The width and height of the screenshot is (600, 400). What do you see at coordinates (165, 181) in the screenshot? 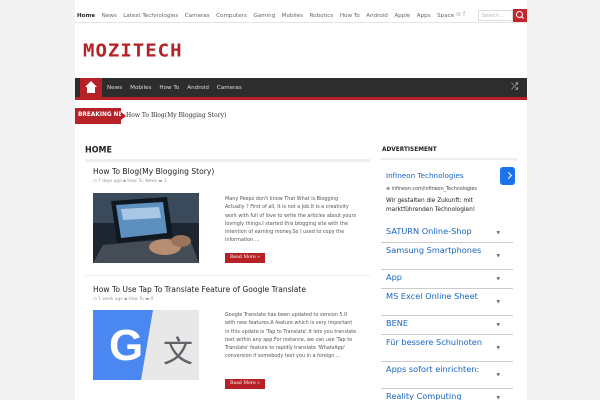
I see `post-comments: 1` at bounding box center [165, 181].